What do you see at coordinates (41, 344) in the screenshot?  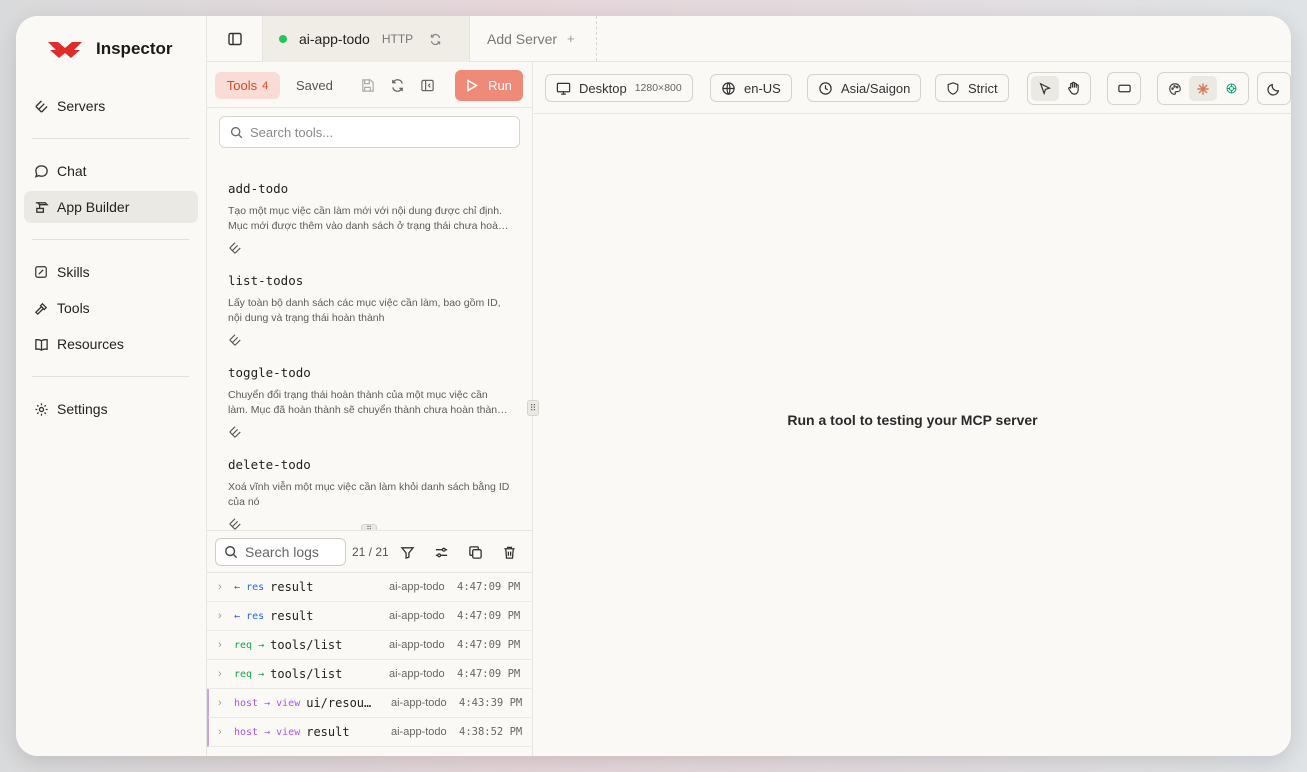 I see `book-icon` at bounding box center [41, 344].